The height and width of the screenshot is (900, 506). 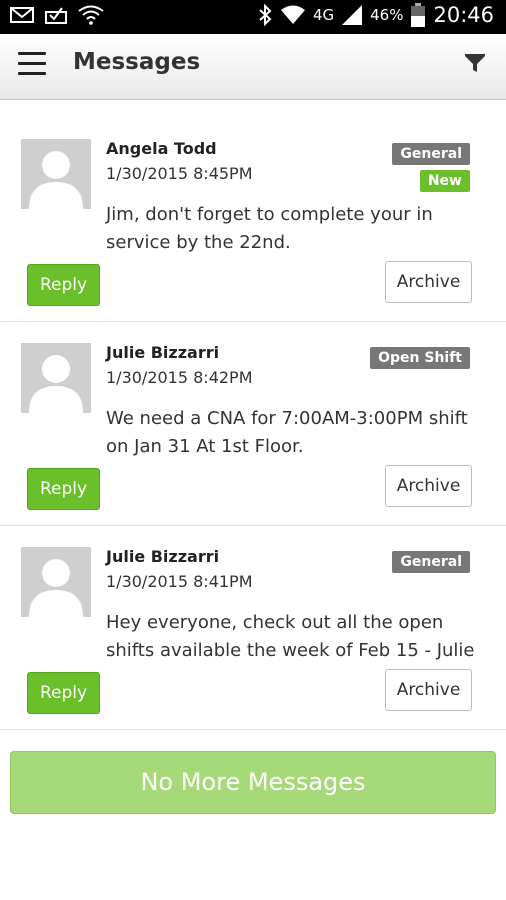 I want to click on status-bar-left, so click(x=57, y=15).